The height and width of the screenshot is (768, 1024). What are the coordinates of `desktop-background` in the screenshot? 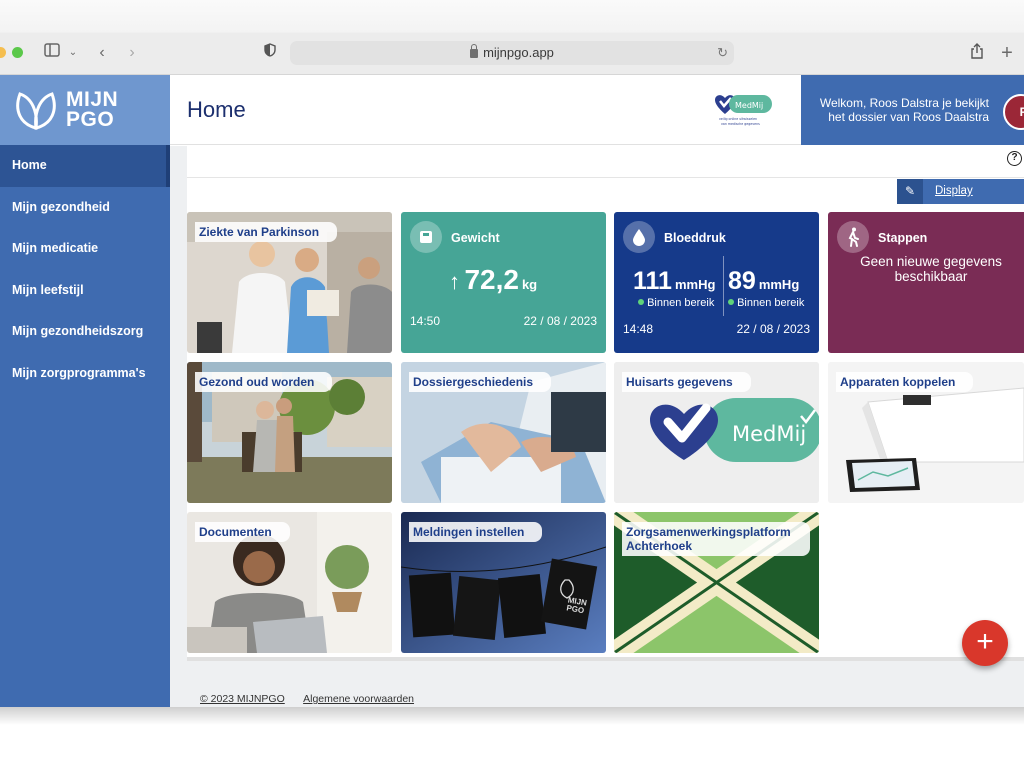 It's located at (512, 737).